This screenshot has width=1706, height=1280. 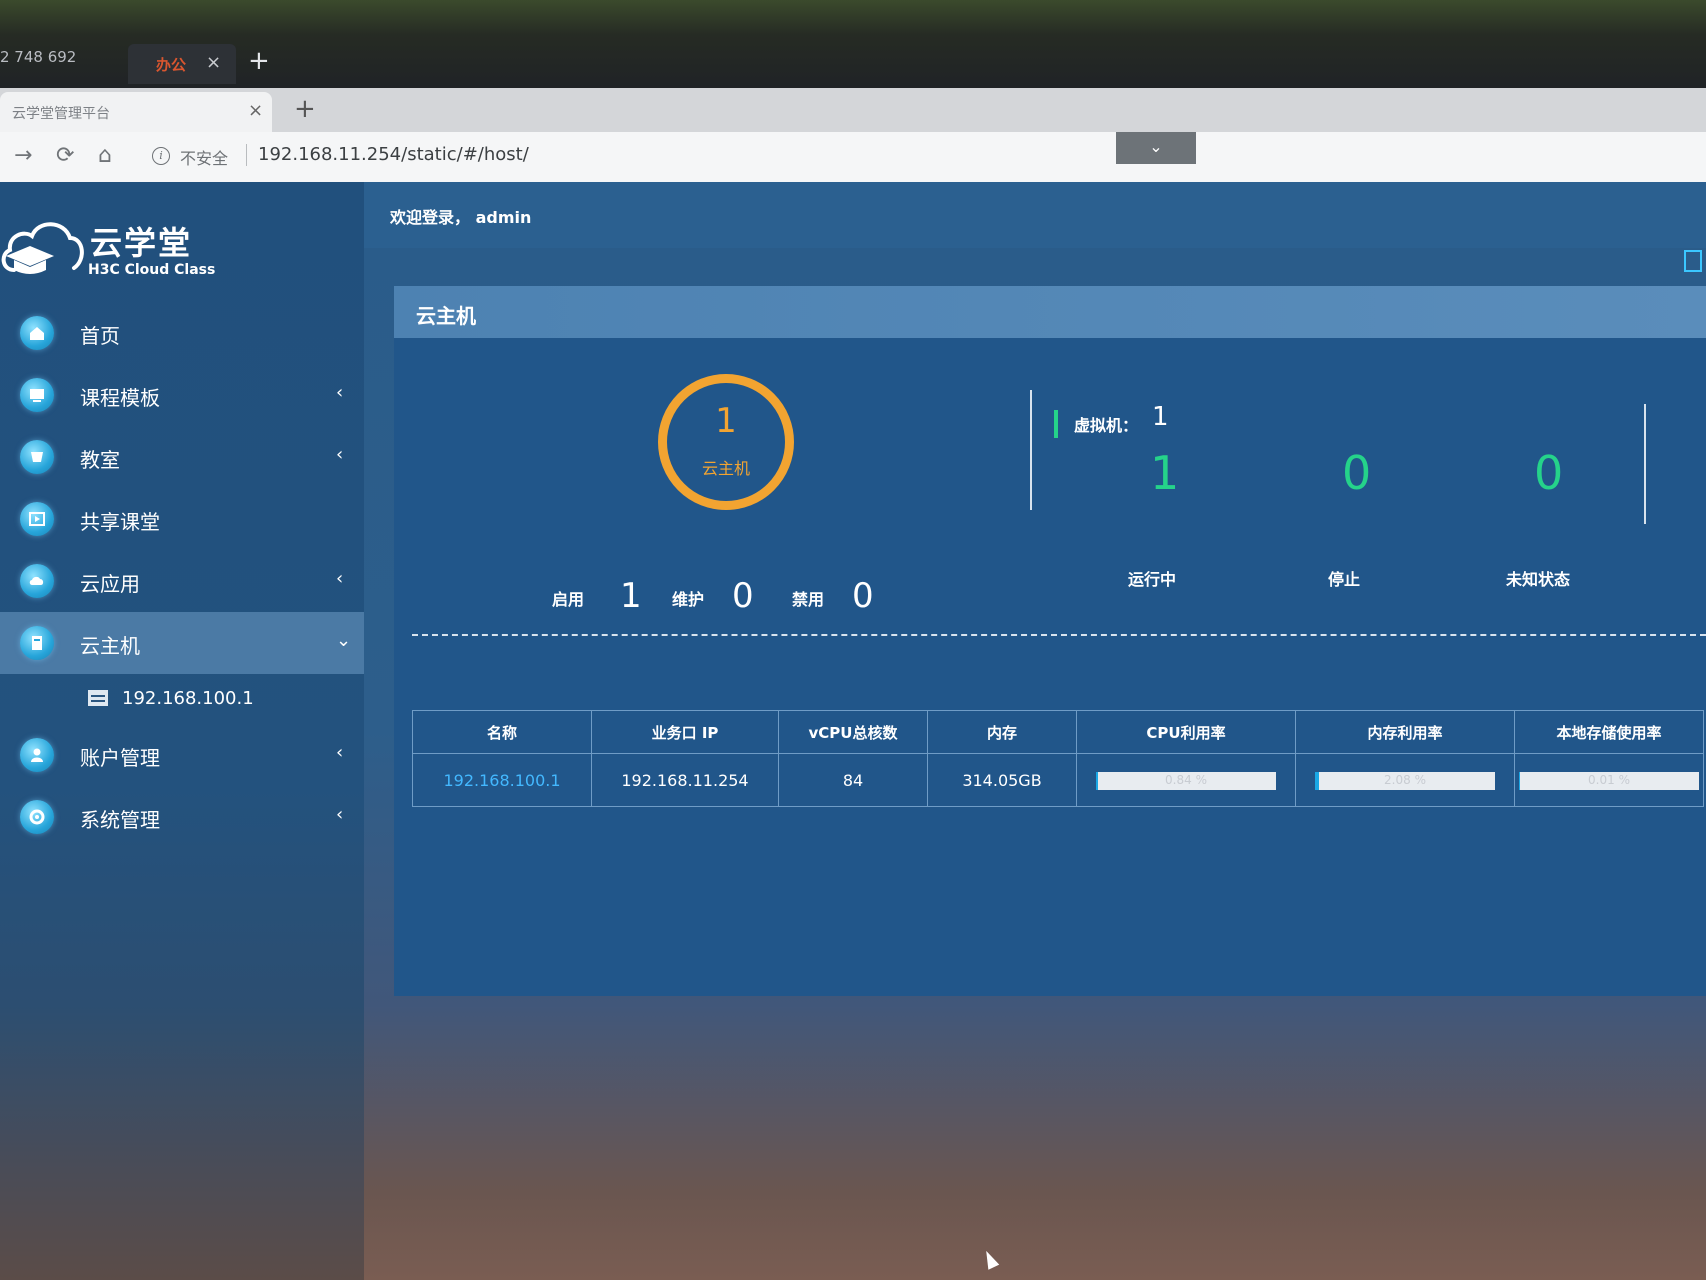 I want to click on sidebar-subitem-host: 192.168.100.1, so click(x=182, y=699).